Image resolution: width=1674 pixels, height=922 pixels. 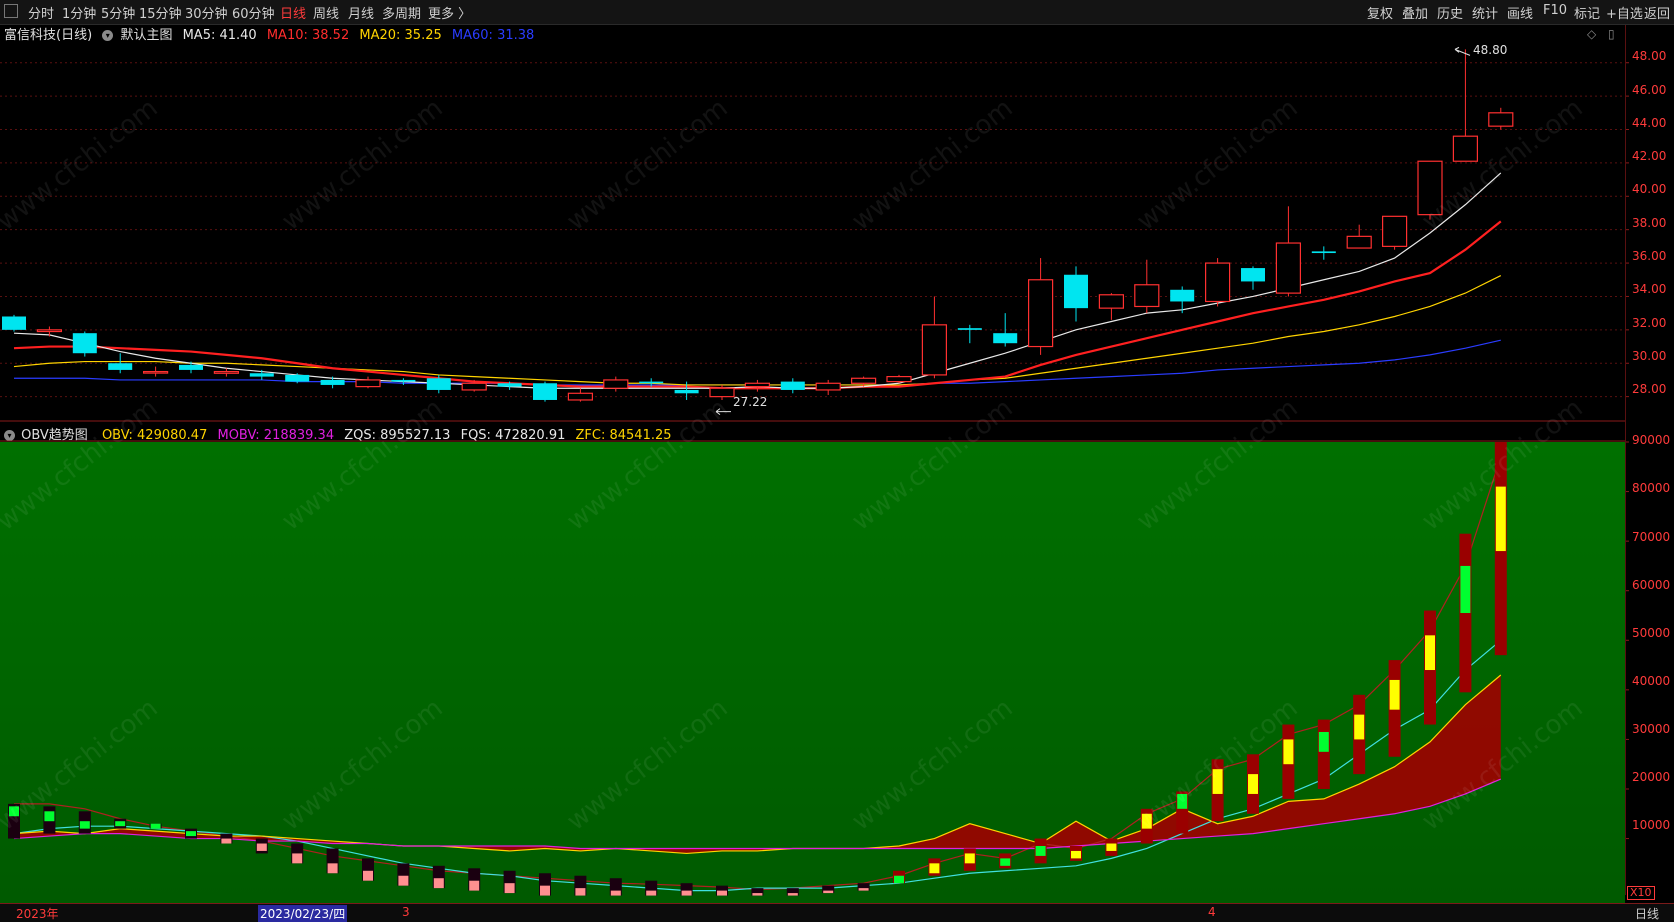 What do you see at coordinates (1651, 633) in the screenshot?
I see `obv-tick: 50000` at bounding box center [1651, 633].